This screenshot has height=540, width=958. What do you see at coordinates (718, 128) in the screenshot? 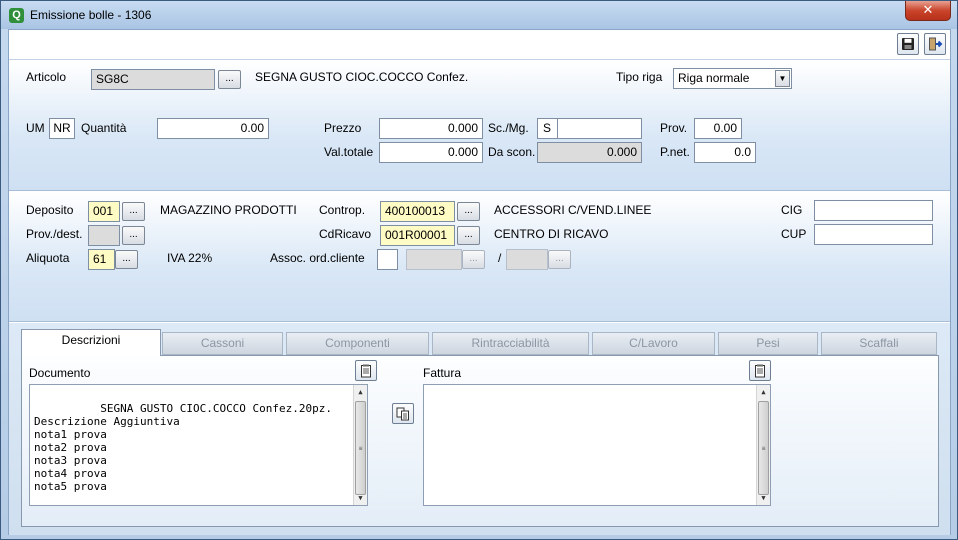
I see `prov-field: 0.00` at bounding box center [718, 128].